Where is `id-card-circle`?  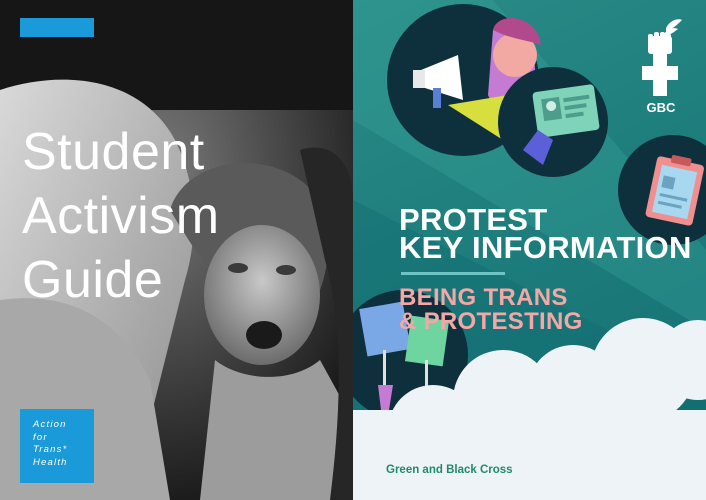
id-card-circle is located at coordinates (553, 122).